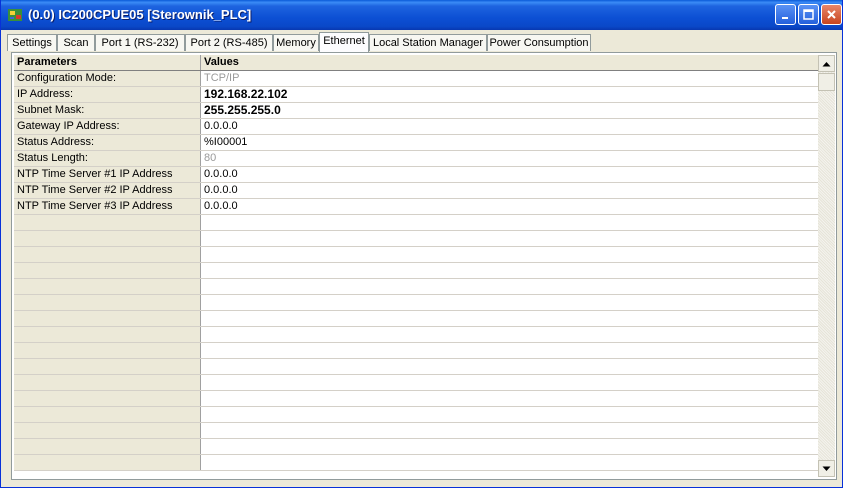 The height and width of the screenshot is (488, 843). I want to click on scroll-up-button, so click(826, 63).